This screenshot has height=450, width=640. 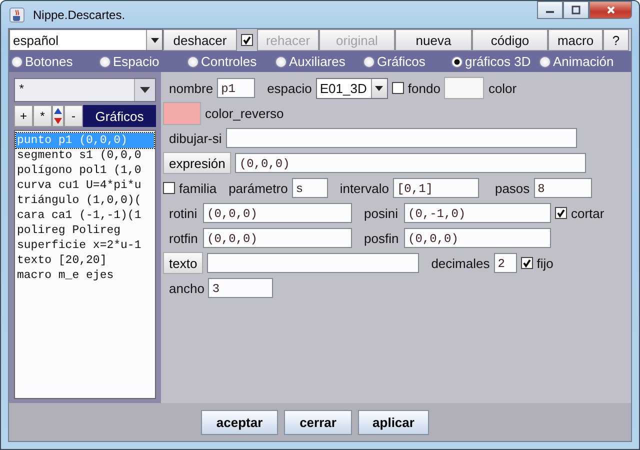 What do you see at coordinates (587, 213) in the screenshot?
I see `checkbox-label: cortar` at bounding box center [587, 213].